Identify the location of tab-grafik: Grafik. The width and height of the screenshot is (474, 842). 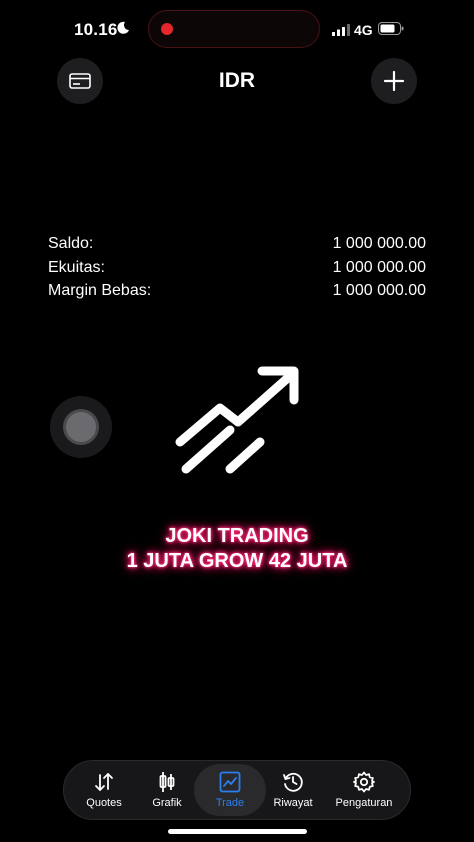
(167, 790).